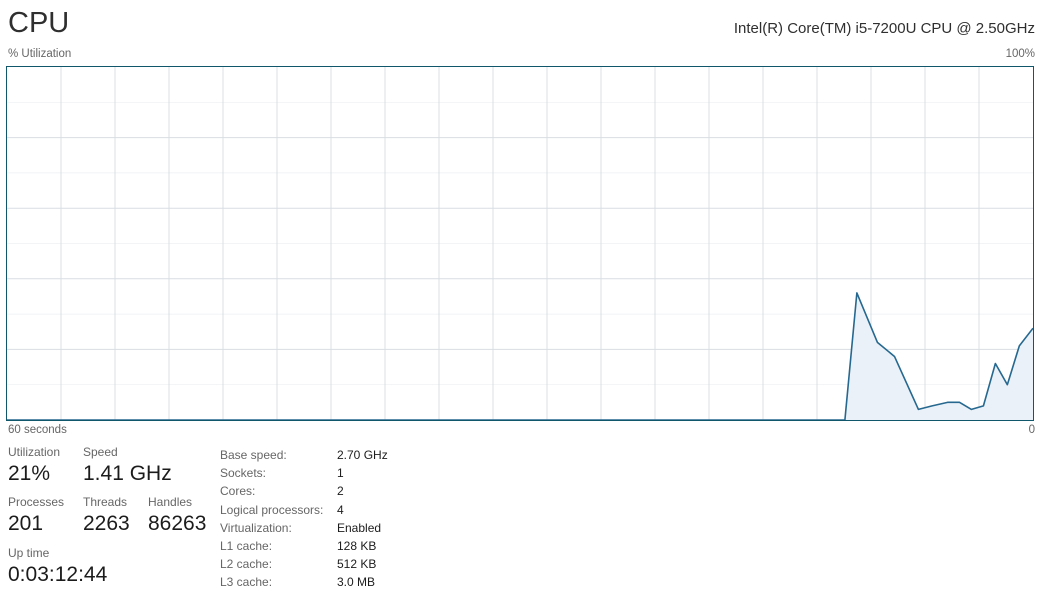 The height and width of the screenshot is (594, 1044). What do you see at coordinates (350, 473) in the screenshot?
I see `spec-row: Sockets: 1` at bounding box center [350, 473].